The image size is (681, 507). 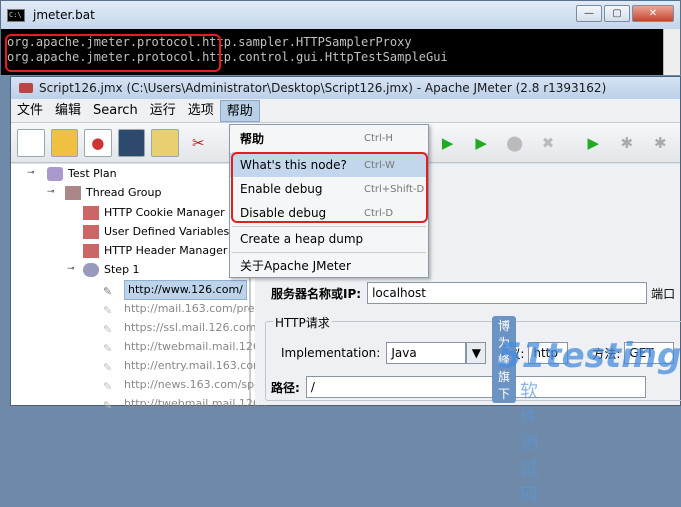 What do you see at coordinates (663, 293) in the screenshot?
I see `port-label: 端口` at bounding box center [663, 293].